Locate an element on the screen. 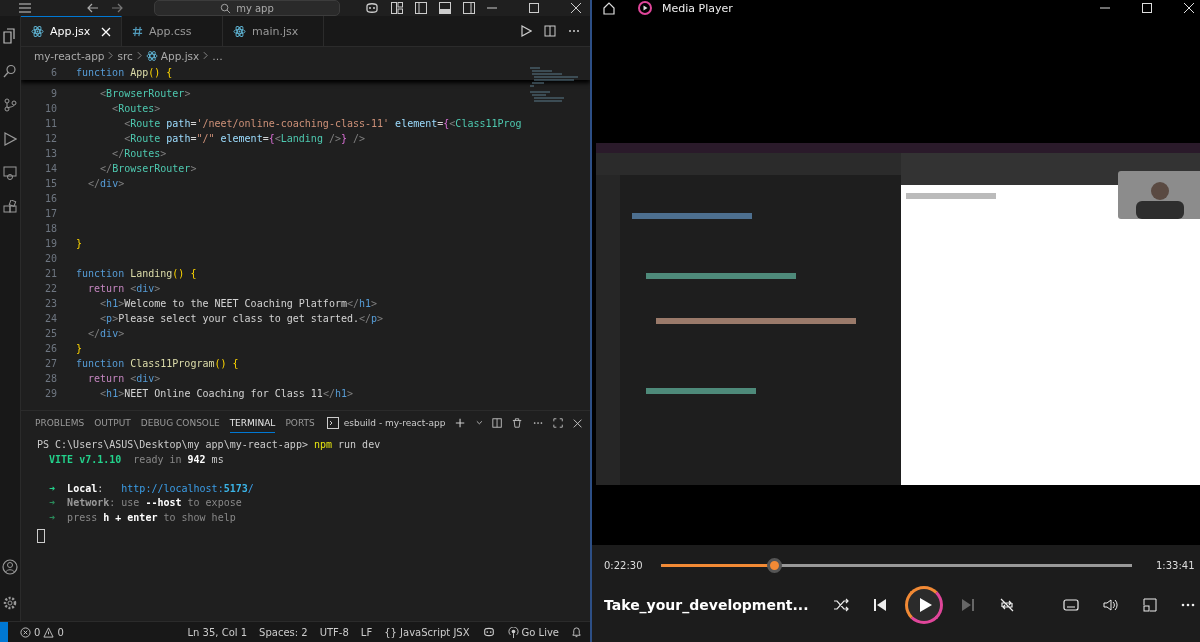  line-number: 10 is located at coordinates (50, 108).